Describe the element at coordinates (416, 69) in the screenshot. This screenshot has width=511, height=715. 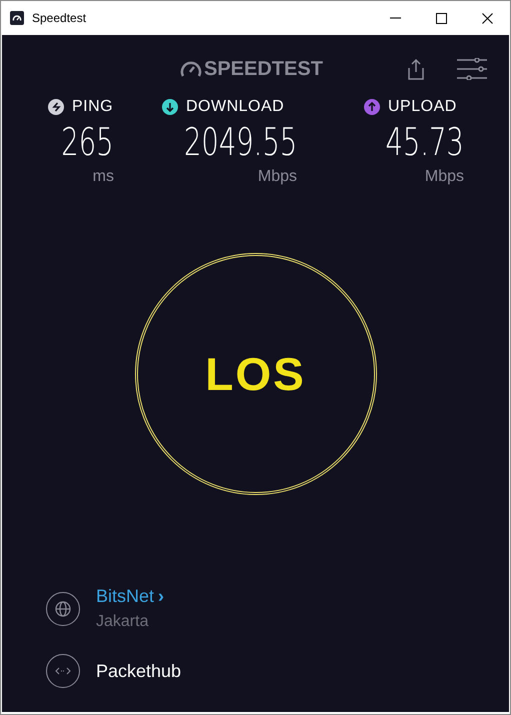
I see `share-icon` at that location.